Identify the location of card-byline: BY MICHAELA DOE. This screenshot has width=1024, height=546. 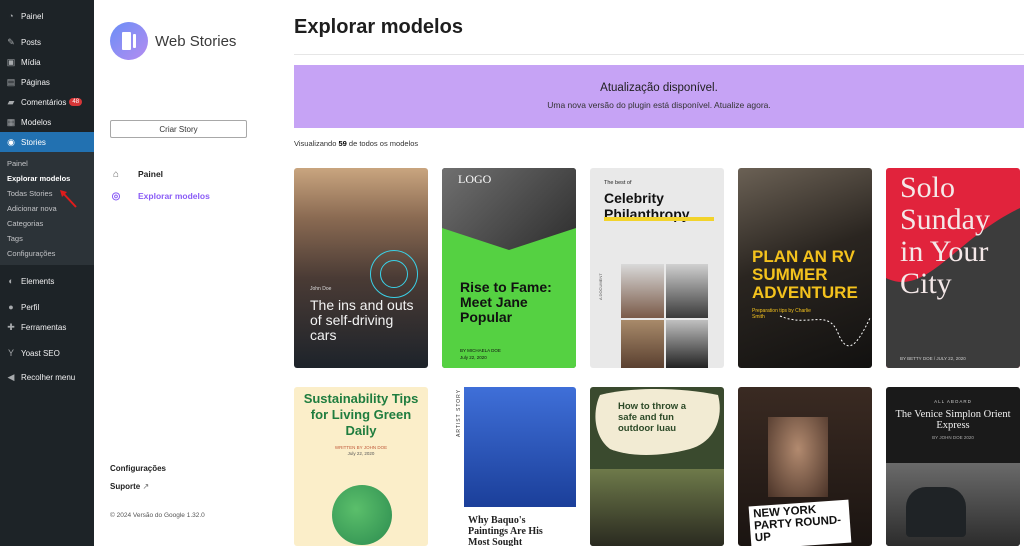
(480, 350).